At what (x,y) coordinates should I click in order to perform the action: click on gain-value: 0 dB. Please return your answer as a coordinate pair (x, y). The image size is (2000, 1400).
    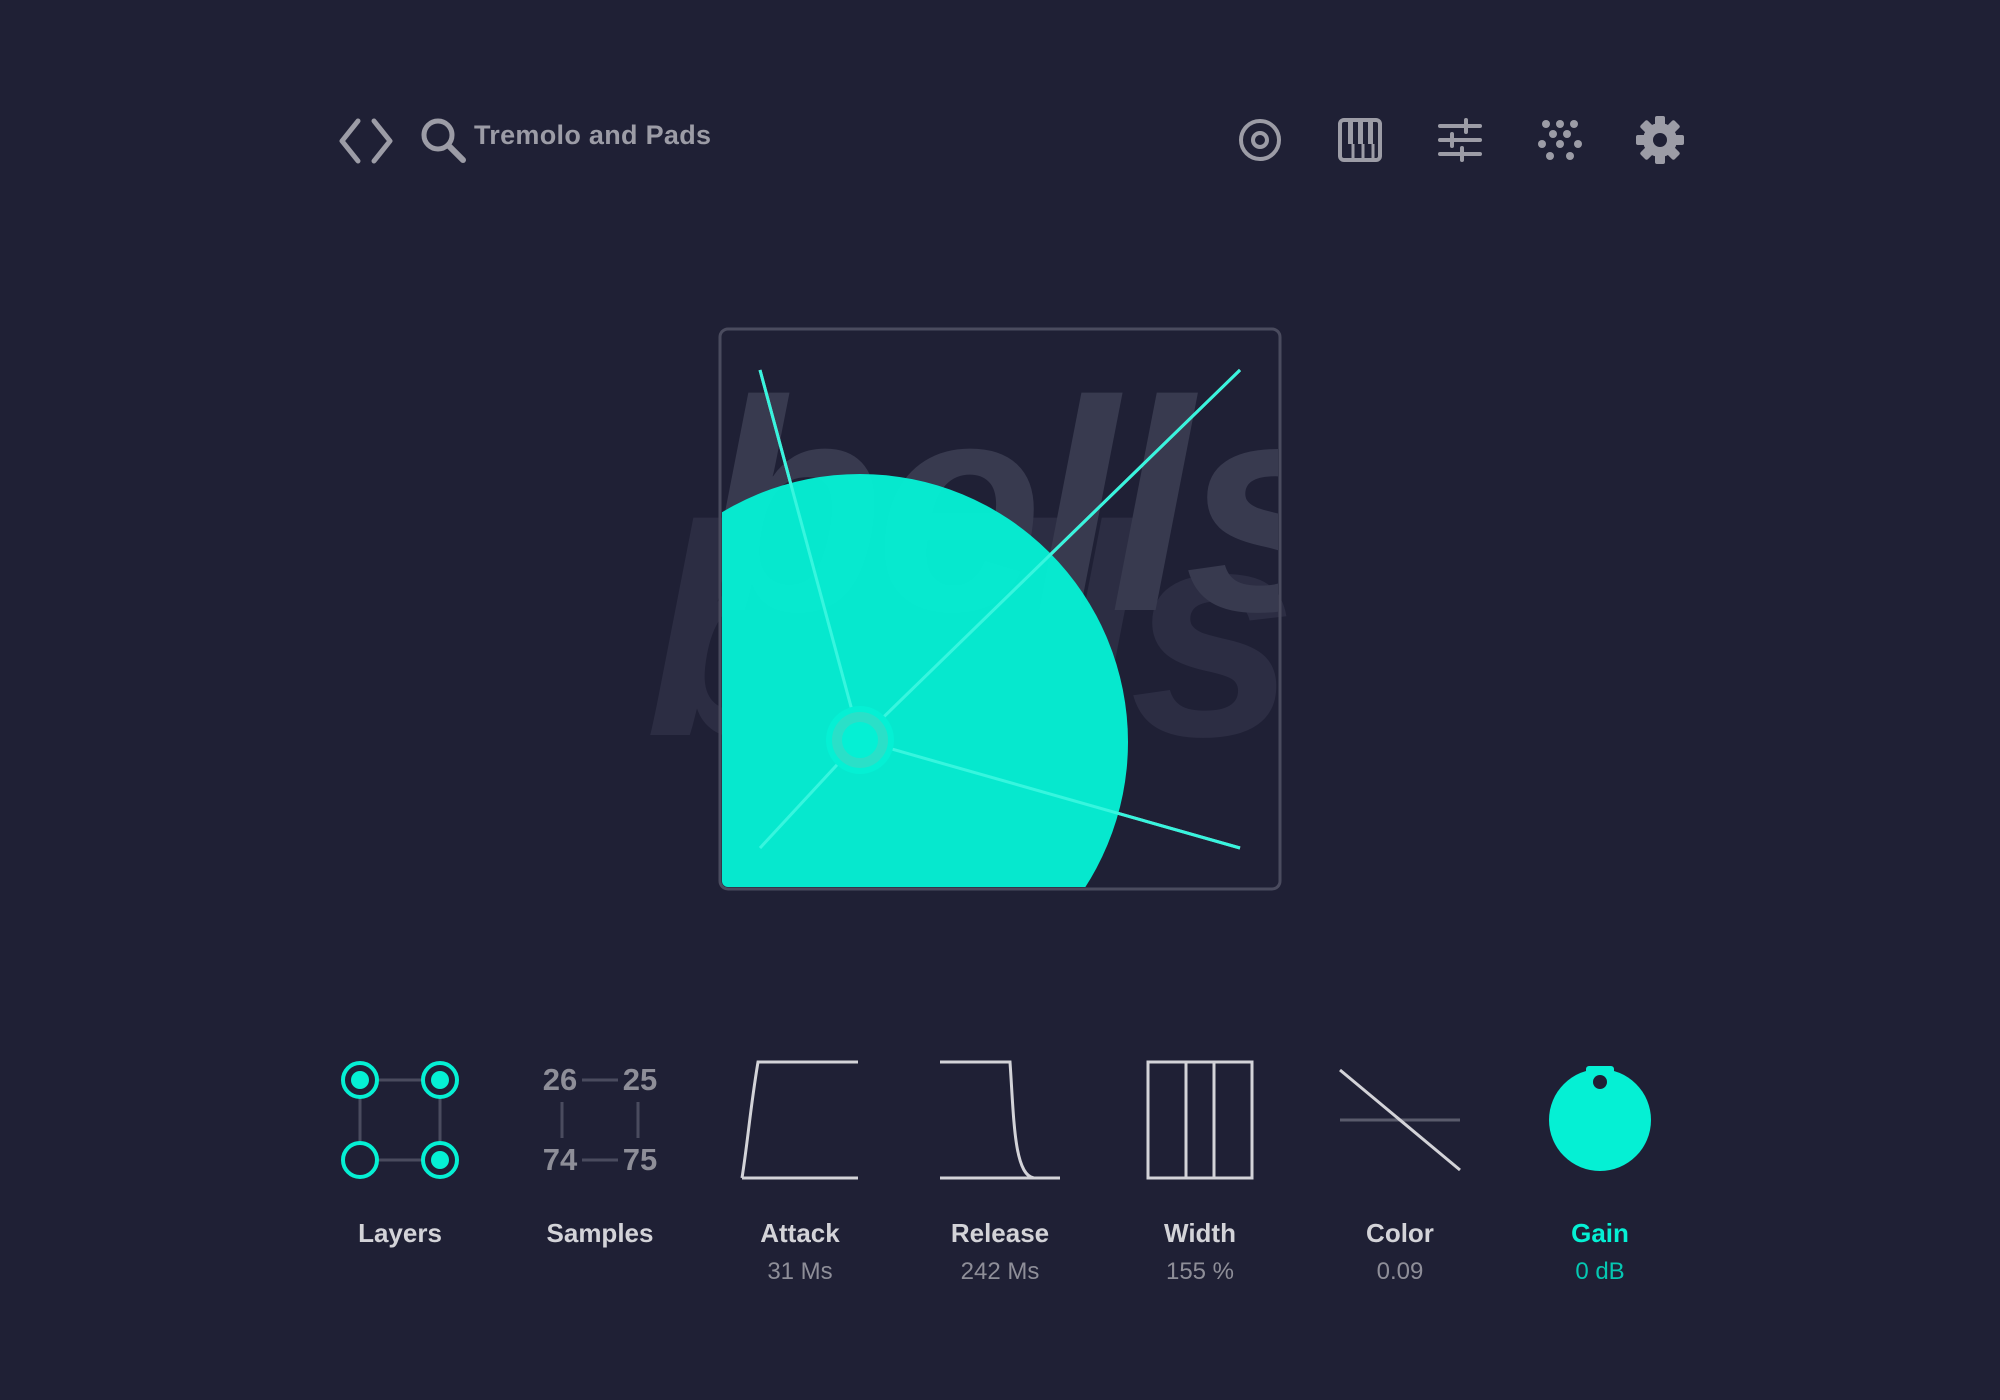
    Looking at the image, I should click on (1600, 1271).